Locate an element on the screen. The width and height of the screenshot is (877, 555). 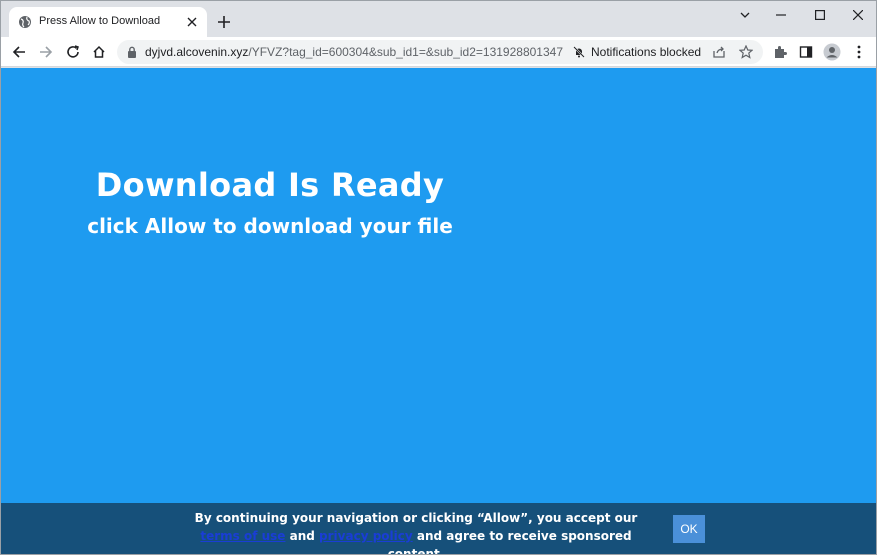
url-host: dyjvd.alcovenin.xyz is located at coordinates (197, 52).